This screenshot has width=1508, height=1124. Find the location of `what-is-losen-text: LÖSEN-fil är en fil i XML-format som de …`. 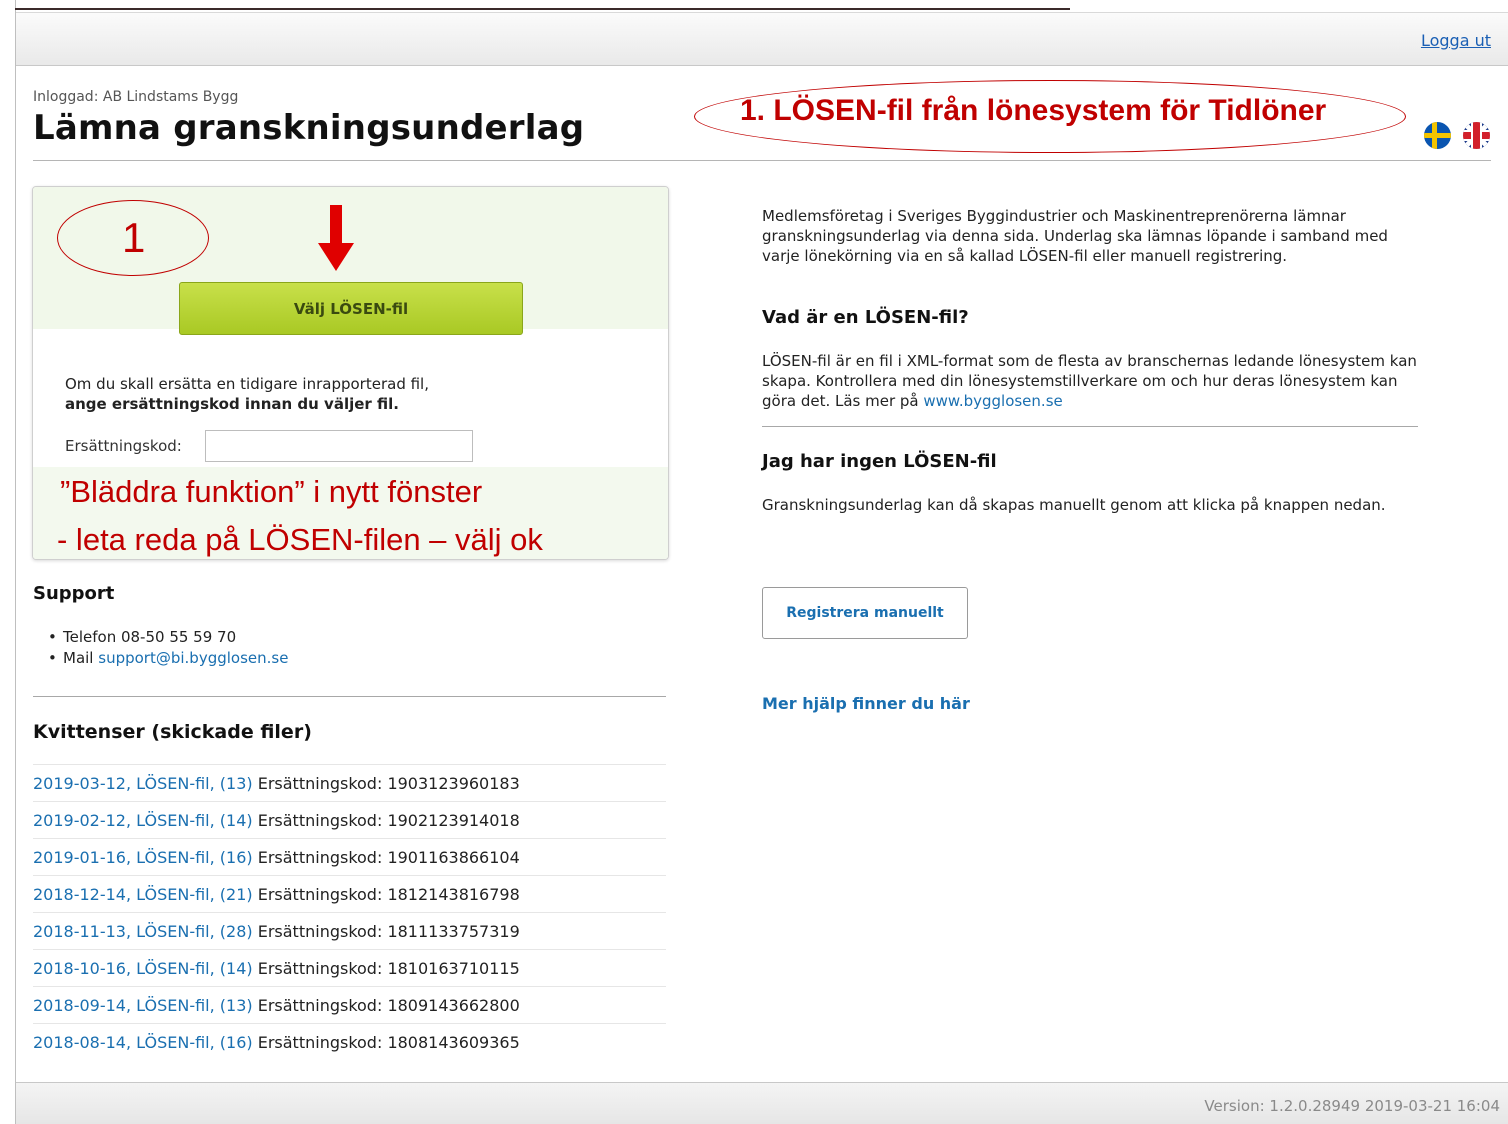

what-is-losen-text: LÖSEN-fil är en fil i XML-format som de … is located at coordinates (1092, 381).